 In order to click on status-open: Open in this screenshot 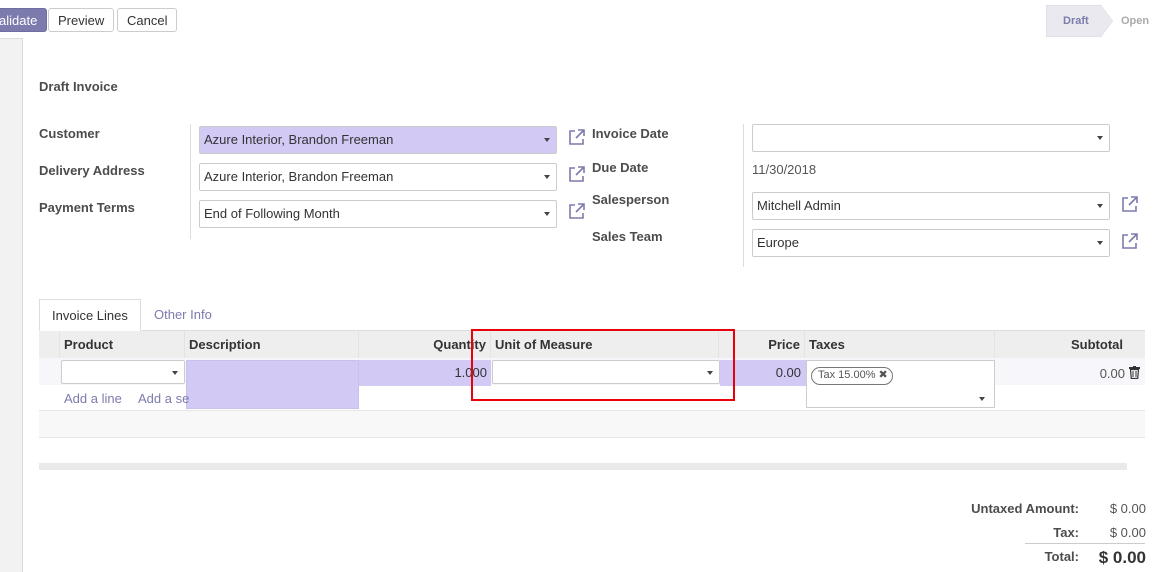, I will do `click(1135, 21)`.